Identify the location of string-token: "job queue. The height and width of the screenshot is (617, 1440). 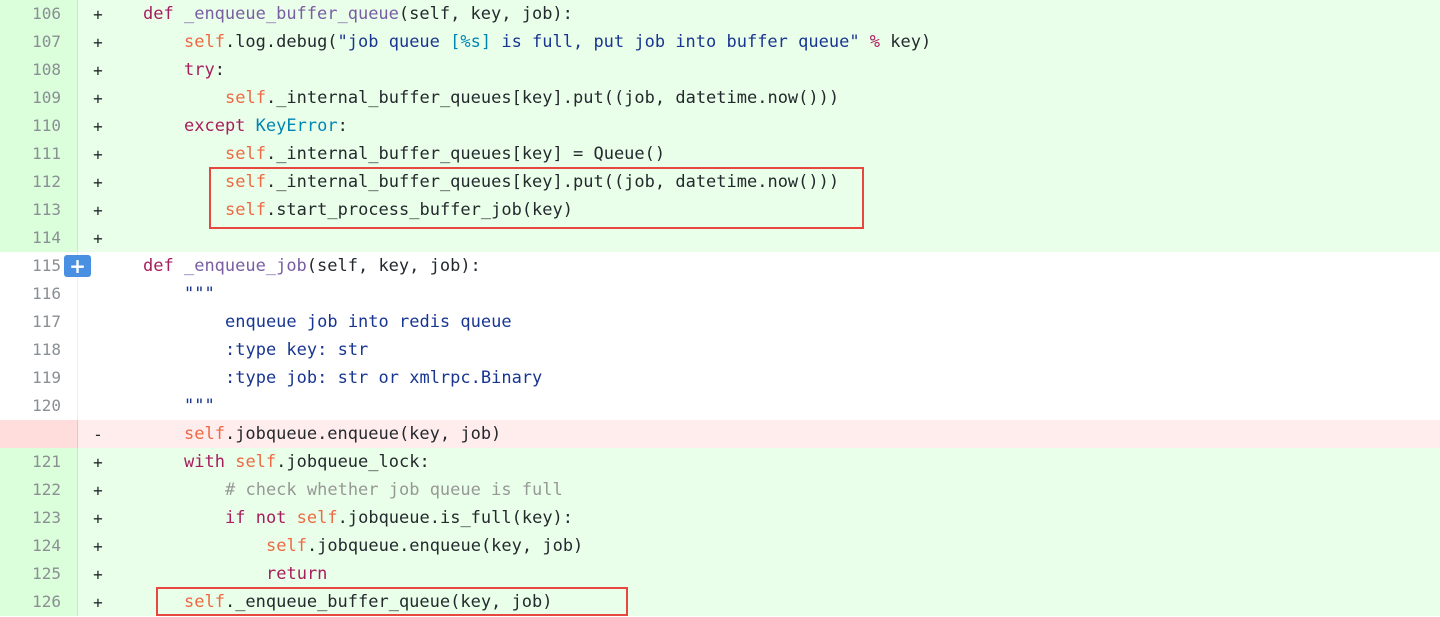
(394, 42).